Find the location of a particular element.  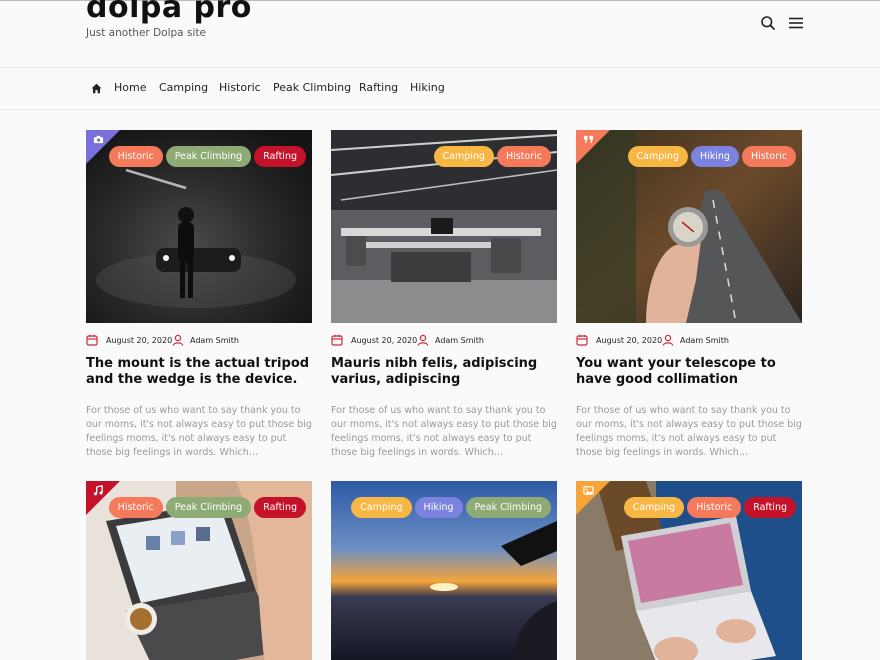

post-thumbnail: Camping Historic is located at coordinates (444, 226).